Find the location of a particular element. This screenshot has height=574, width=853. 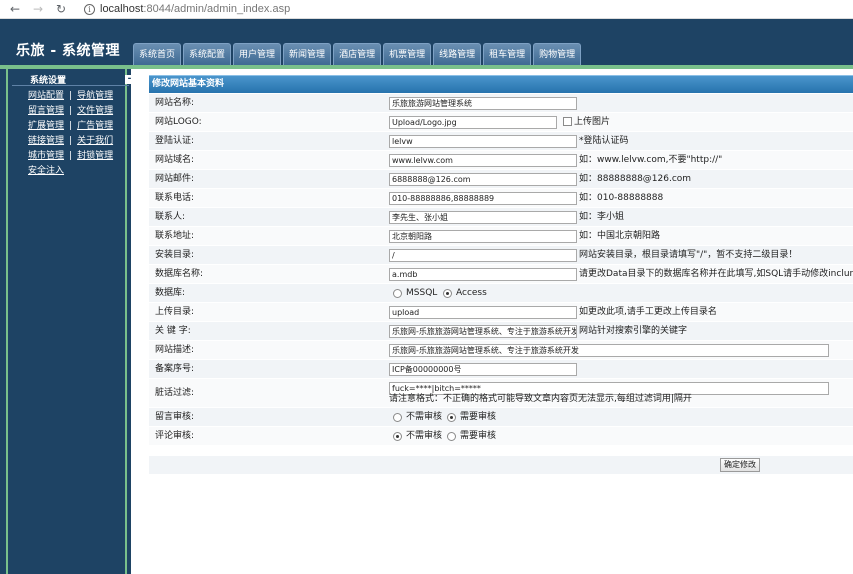

keywords-input: 乐旅网-乐旅旅游网站管理系统、专注于旅游系统开发 is located at coordinates (483, 331).